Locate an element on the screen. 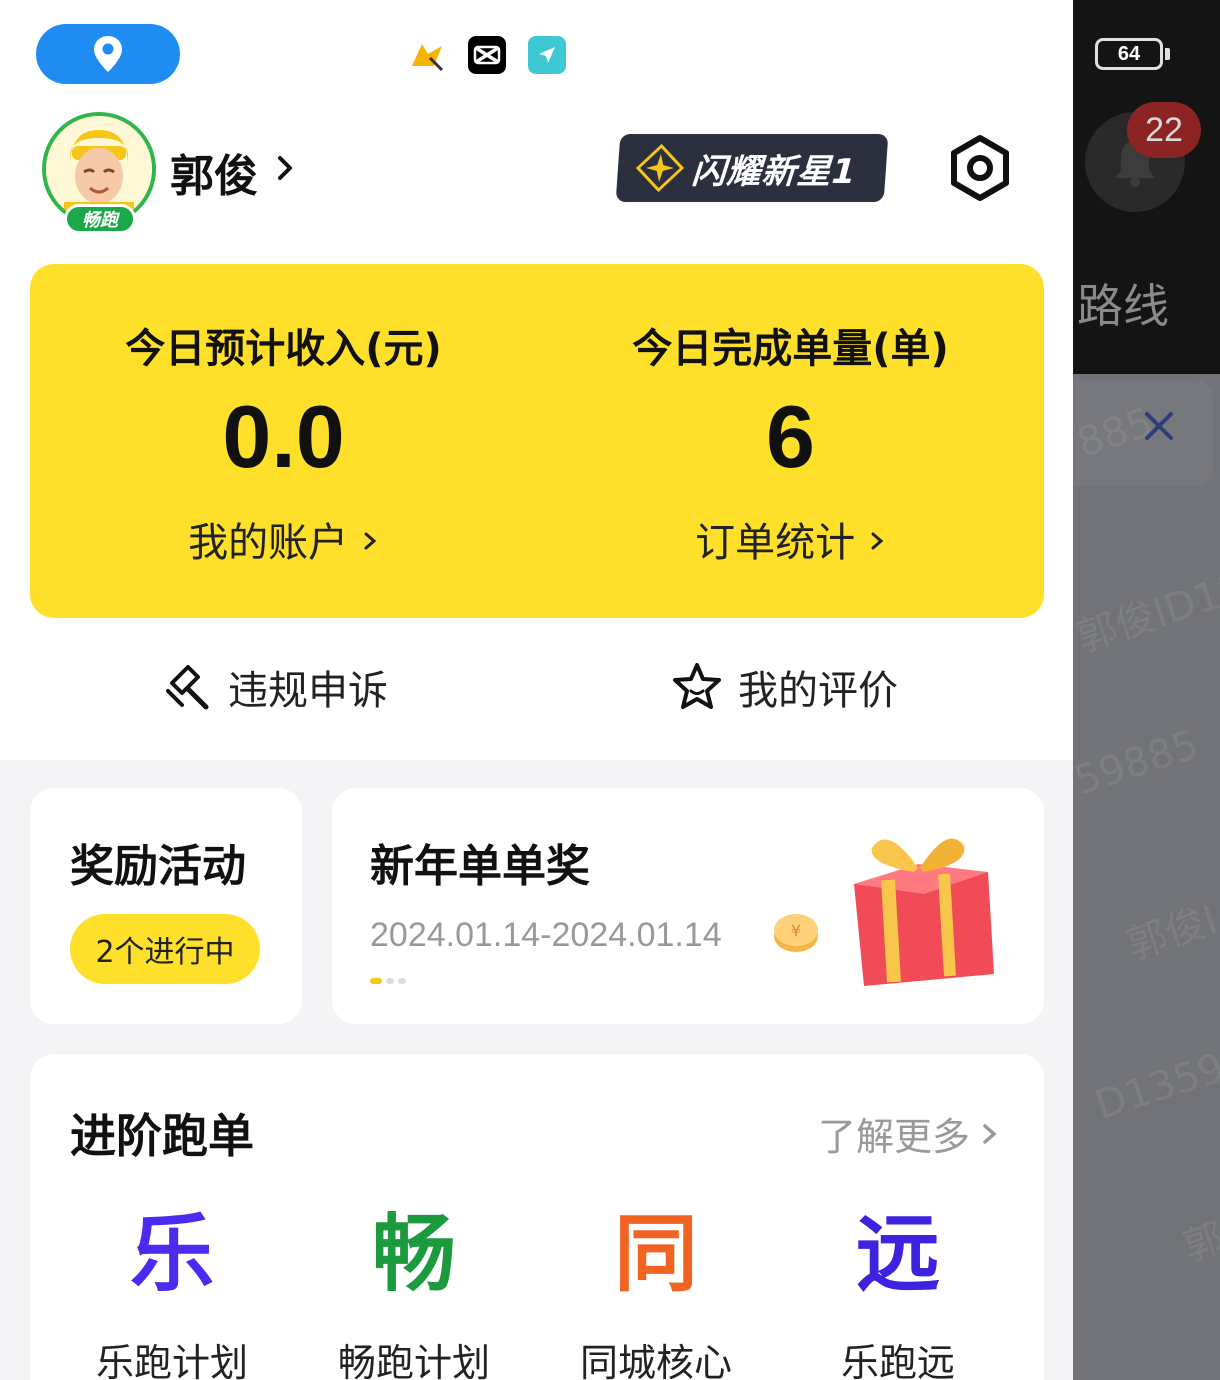  status-bar-app-icons is located at coordinates (487, 55).